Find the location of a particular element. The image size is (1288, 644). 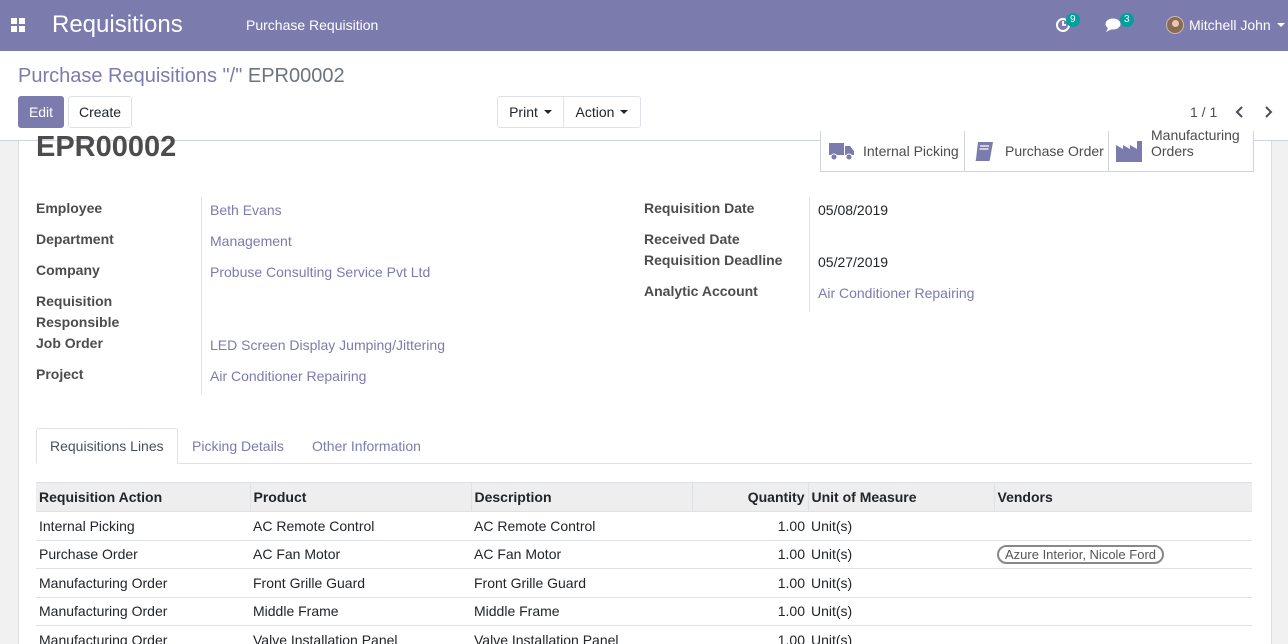

action-dropdown: Action is located at coordinates (602, 112).